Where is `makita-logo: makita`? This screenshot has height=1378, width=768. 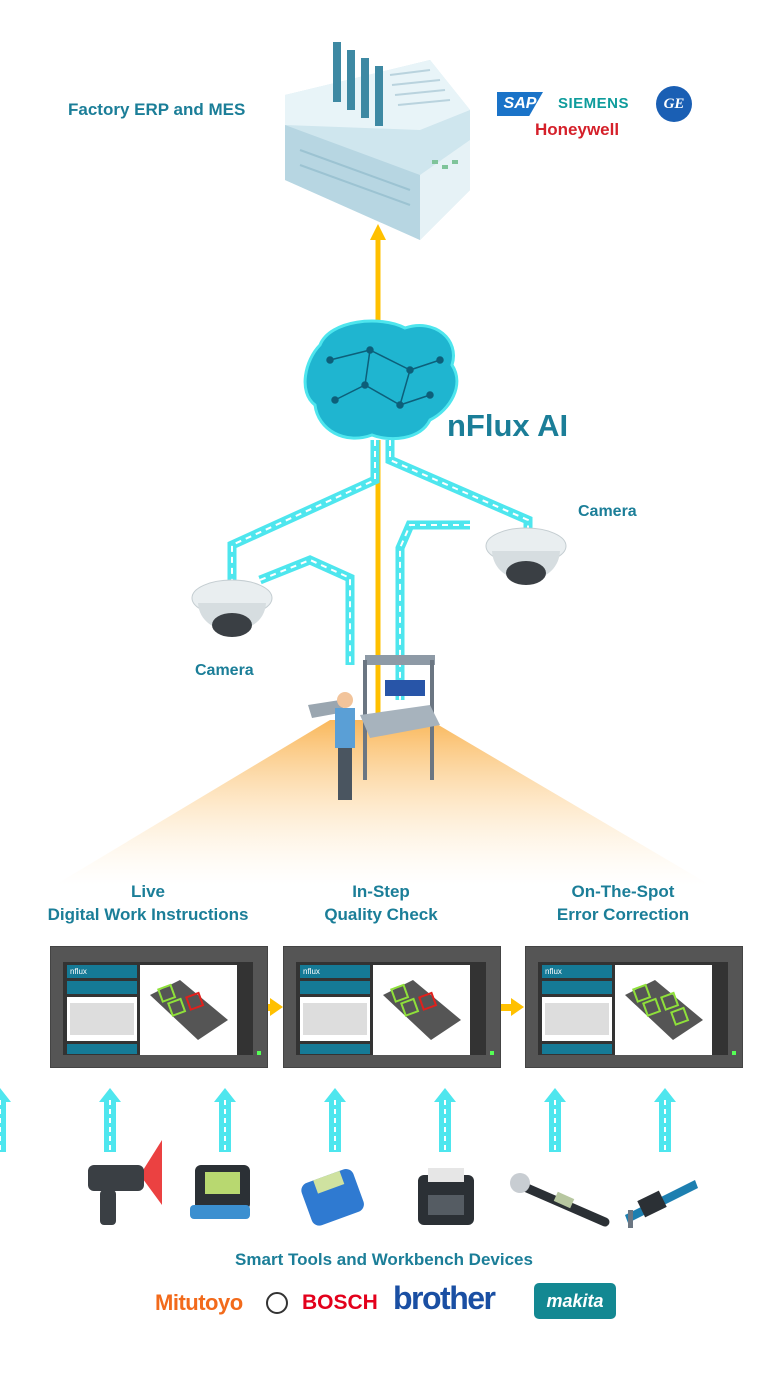 makita-logo: makita is located at coordinates (575, 1301).